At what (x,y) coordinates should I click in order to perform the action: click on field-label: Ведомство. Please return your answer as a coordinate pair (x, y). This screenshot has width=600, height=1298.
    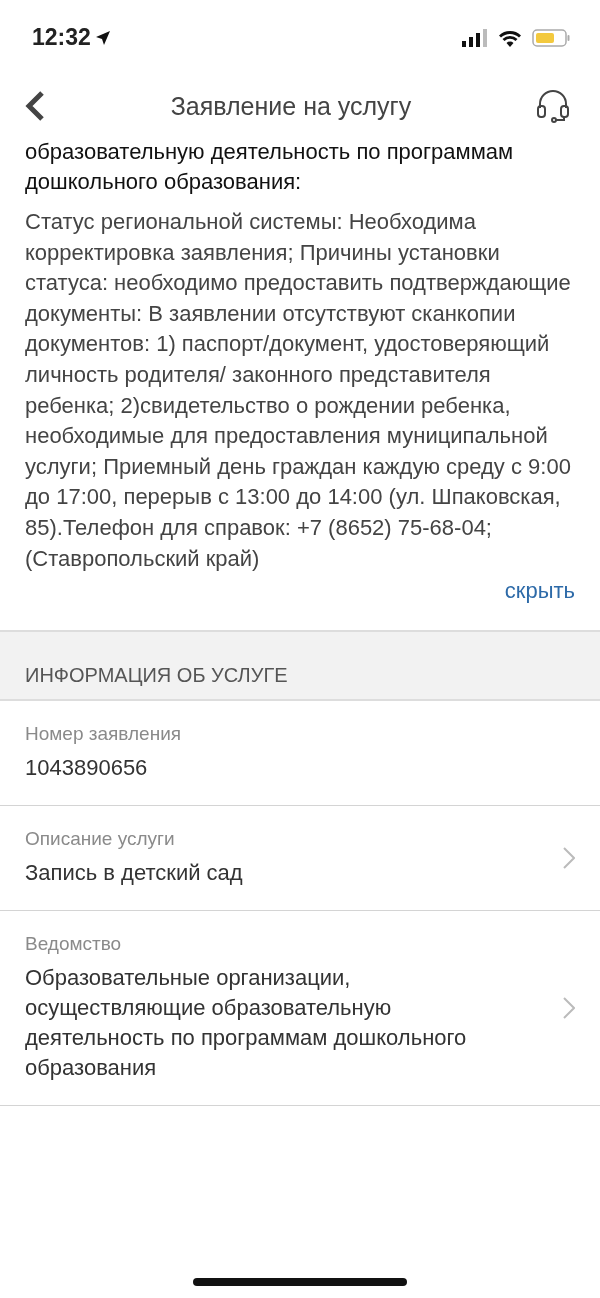
    Looking at the image, I should click on (74, 944).